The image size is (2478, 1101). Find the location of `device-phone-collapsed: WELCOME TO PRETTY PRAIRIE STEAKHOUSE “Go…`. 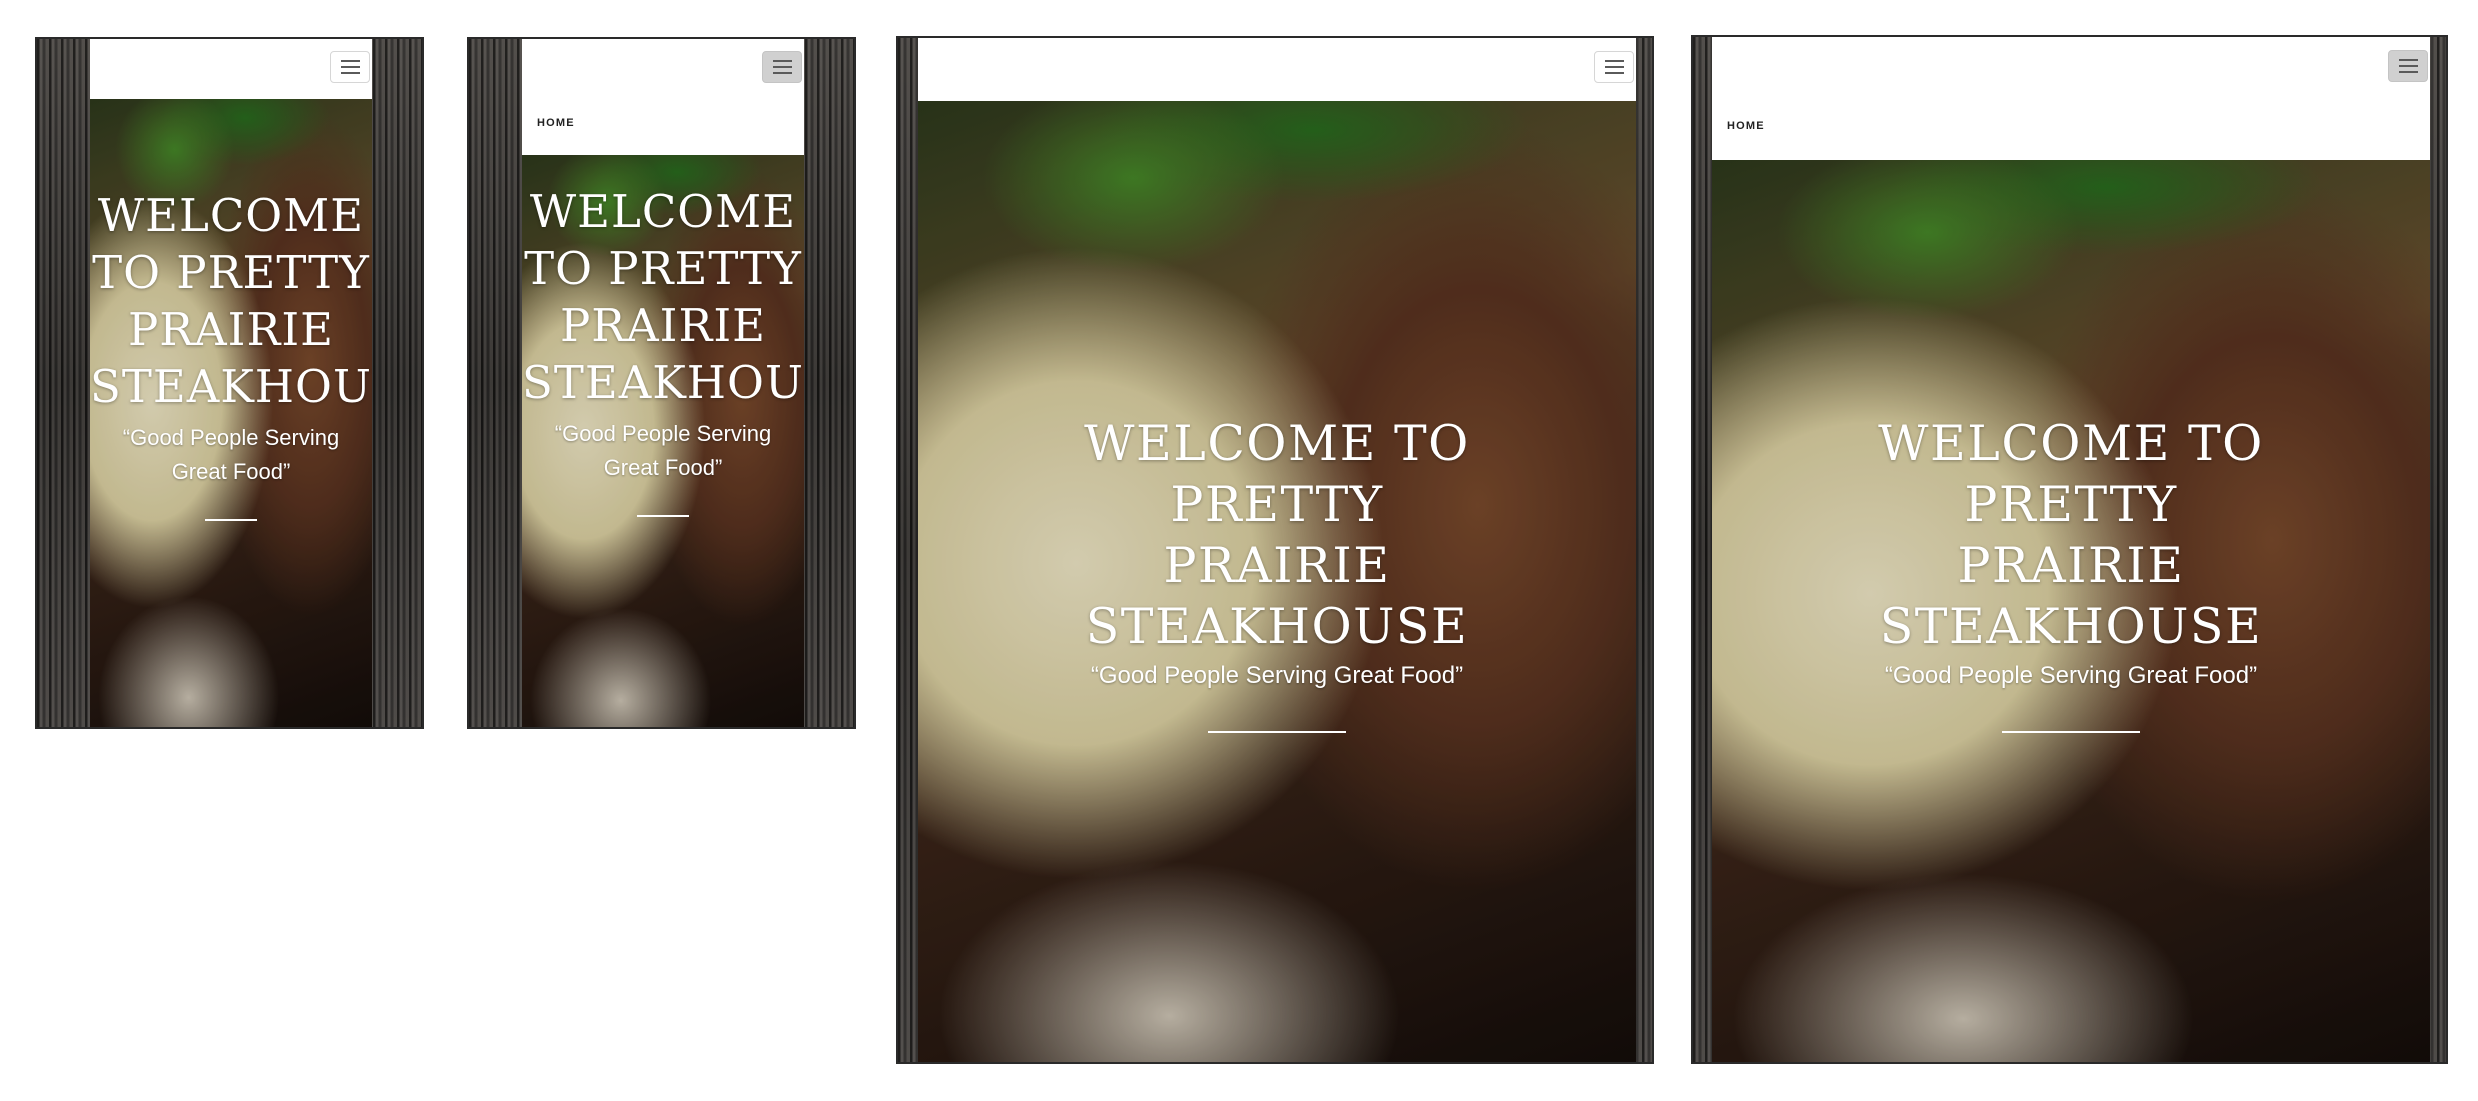

device-phone-collapsed: WELCOME TO PRETTY PRAIRIE STEAKHOUSE “Go… is located at coordinates (229, 383).